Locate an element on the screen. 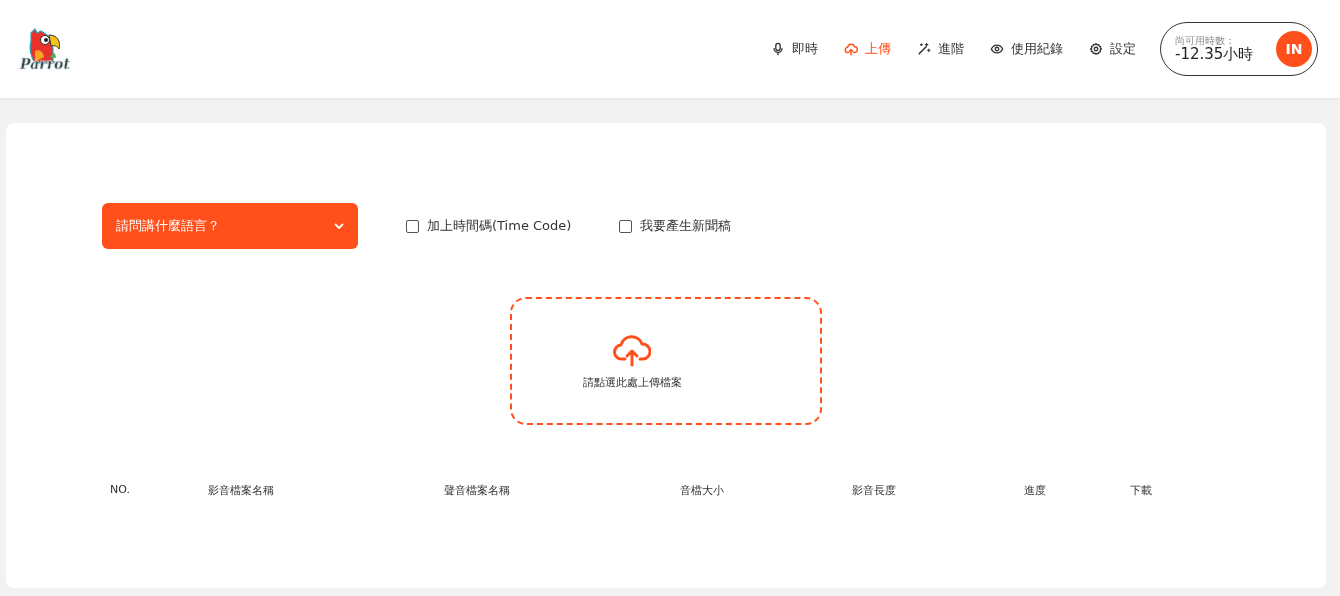  eye-icon is located at coordinates (997, 49).